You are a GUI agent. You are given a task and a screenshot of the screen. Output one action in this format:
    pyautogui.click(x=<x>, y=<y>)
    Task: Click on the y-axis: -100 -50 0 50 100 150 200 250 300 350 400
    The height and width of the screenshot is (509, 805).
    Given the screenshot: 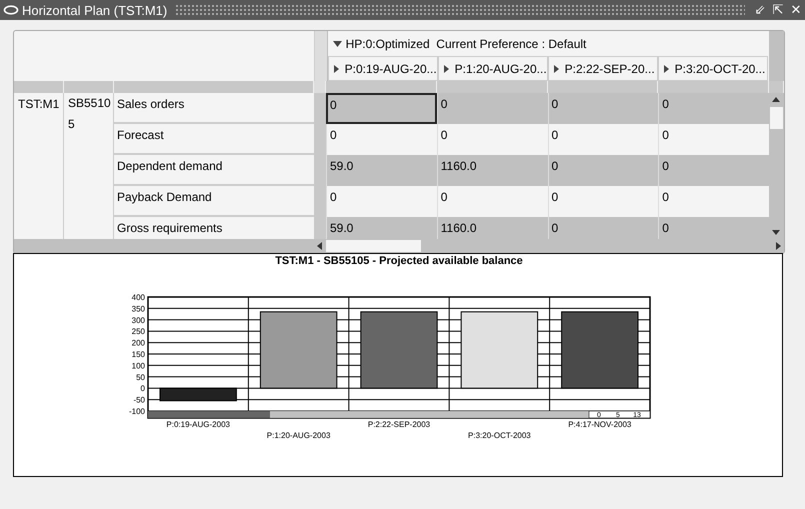 What is the action you would take?
    pyautogui.click(x=136, y=354)
    